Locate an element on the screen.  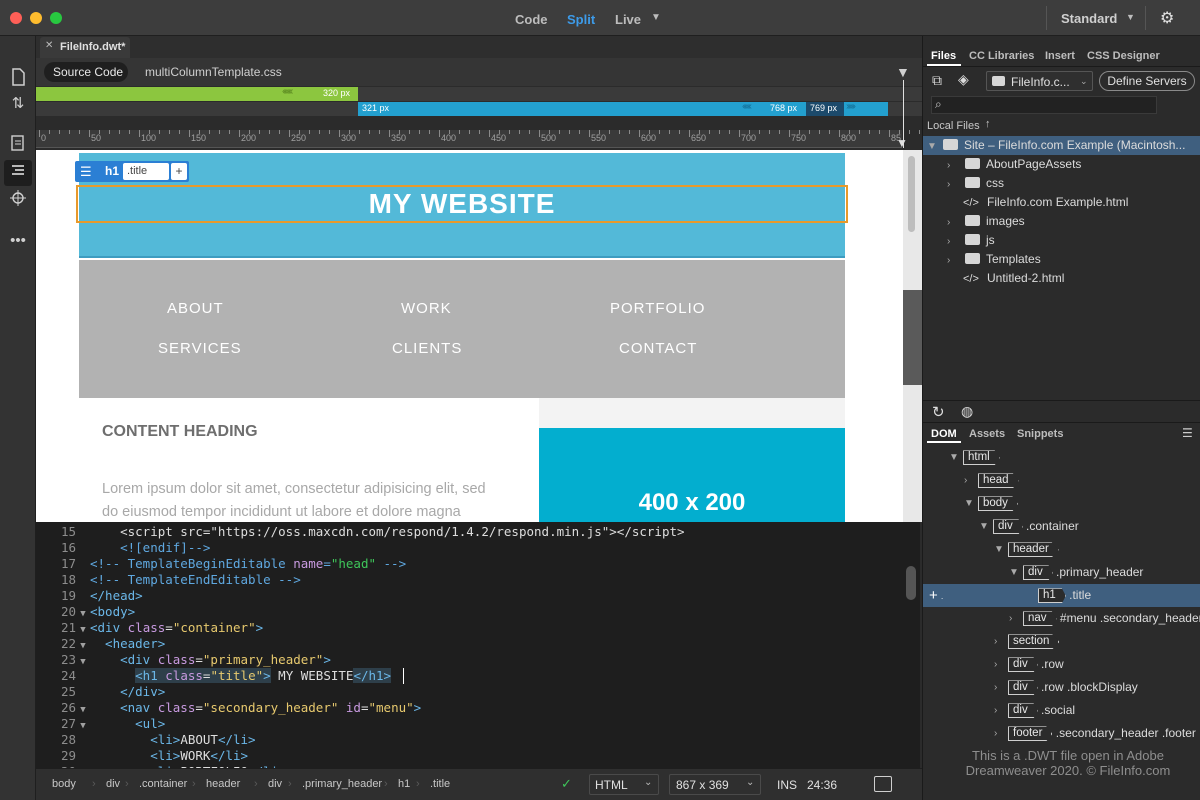
nav-item-work: WORK is located at coordinates (426, 308).